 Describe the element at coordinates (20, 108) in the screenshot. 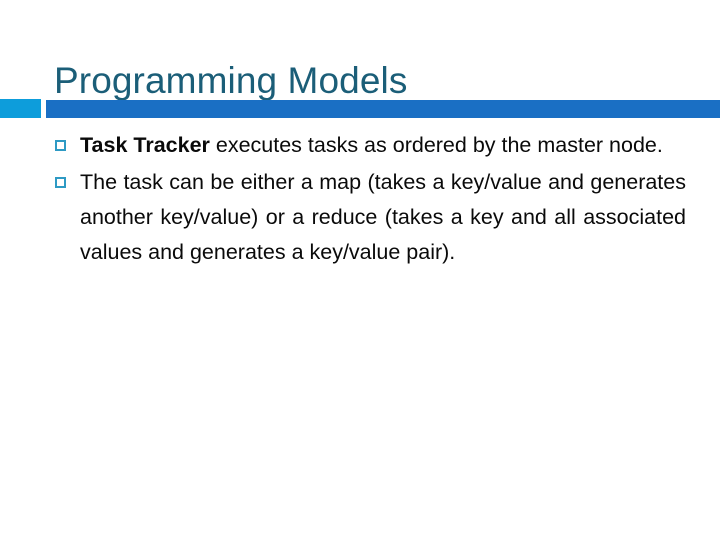

I see `divider-accent-square` at that location.